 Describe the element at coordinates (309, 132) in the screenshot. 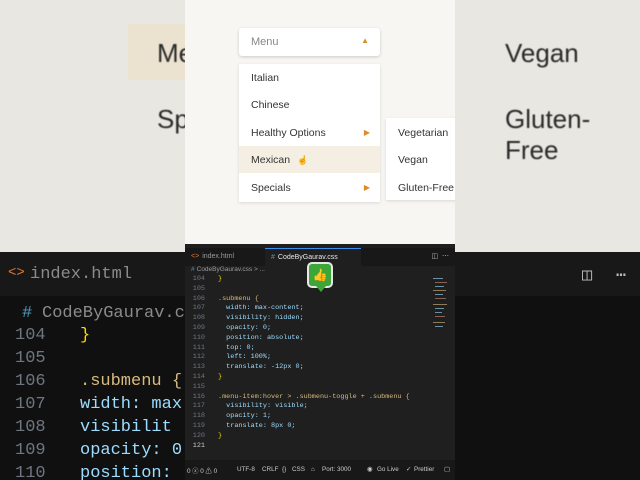

I see `menu-item-healthy-options: Healthy Options ▶` at that location.